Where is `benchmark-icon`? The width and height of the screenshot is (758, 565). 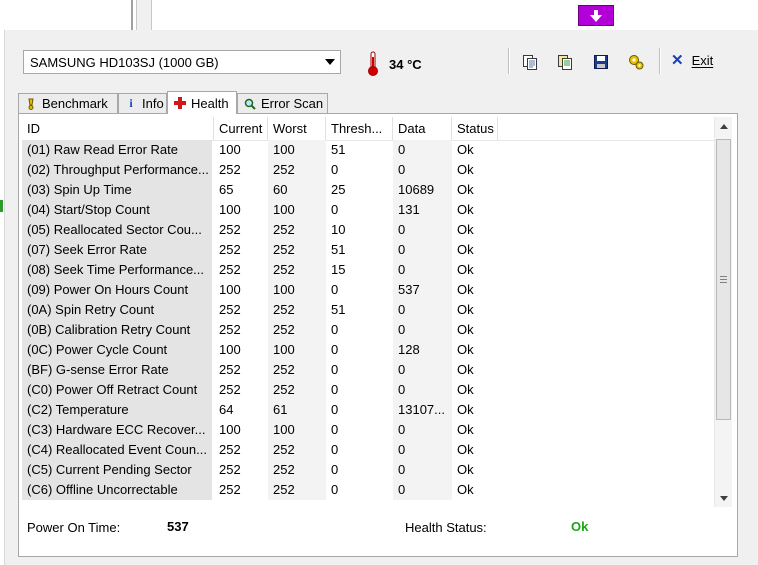 benchmark-icon is located at coordinates (31, 104).